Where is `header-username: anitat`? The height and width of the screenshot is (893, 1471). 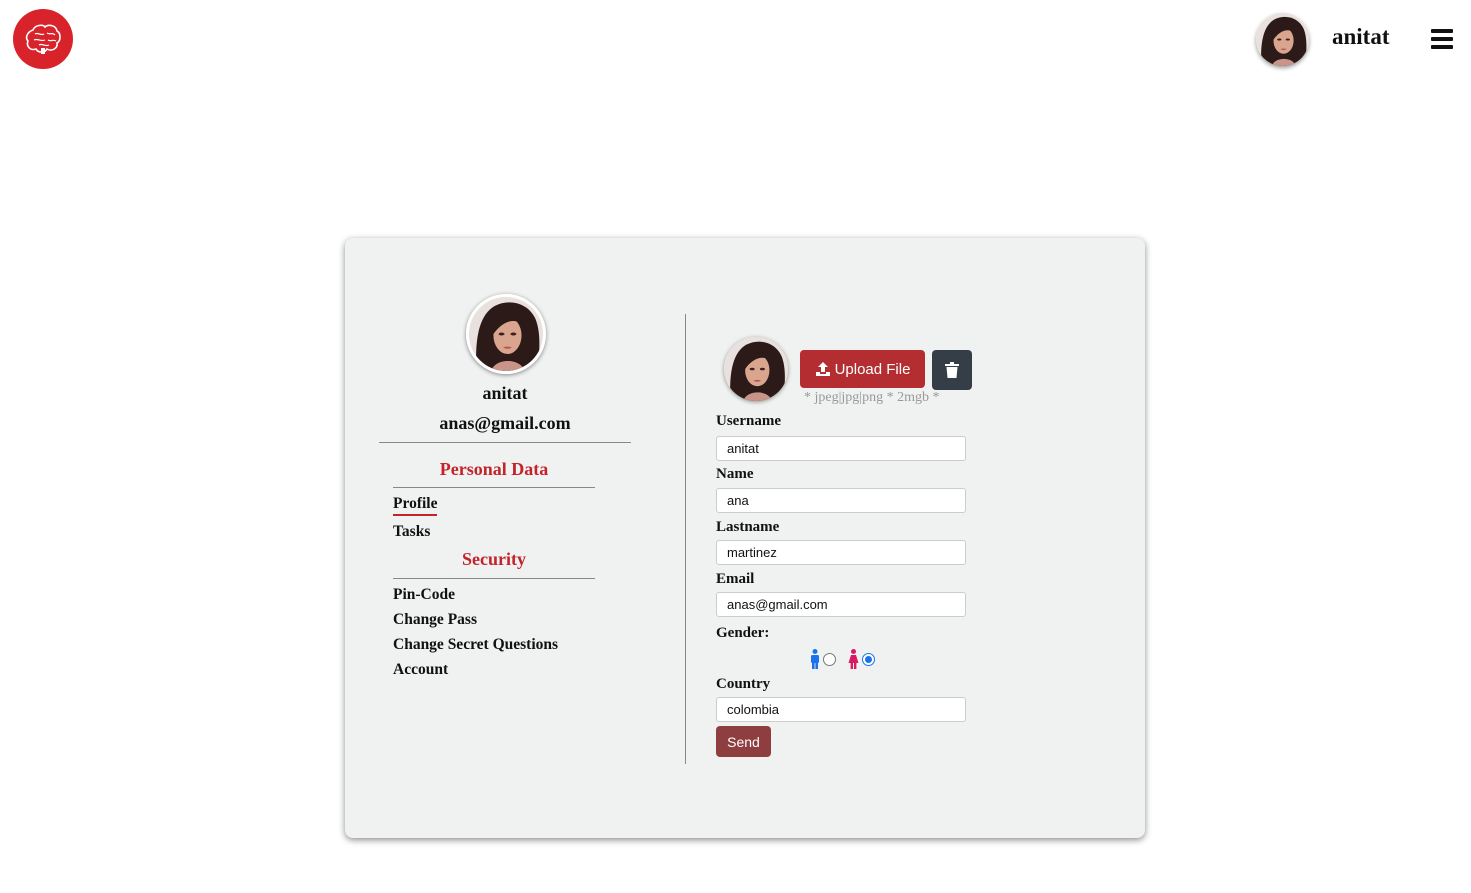 header-username: anitat is located at coordinates (1361, 37).